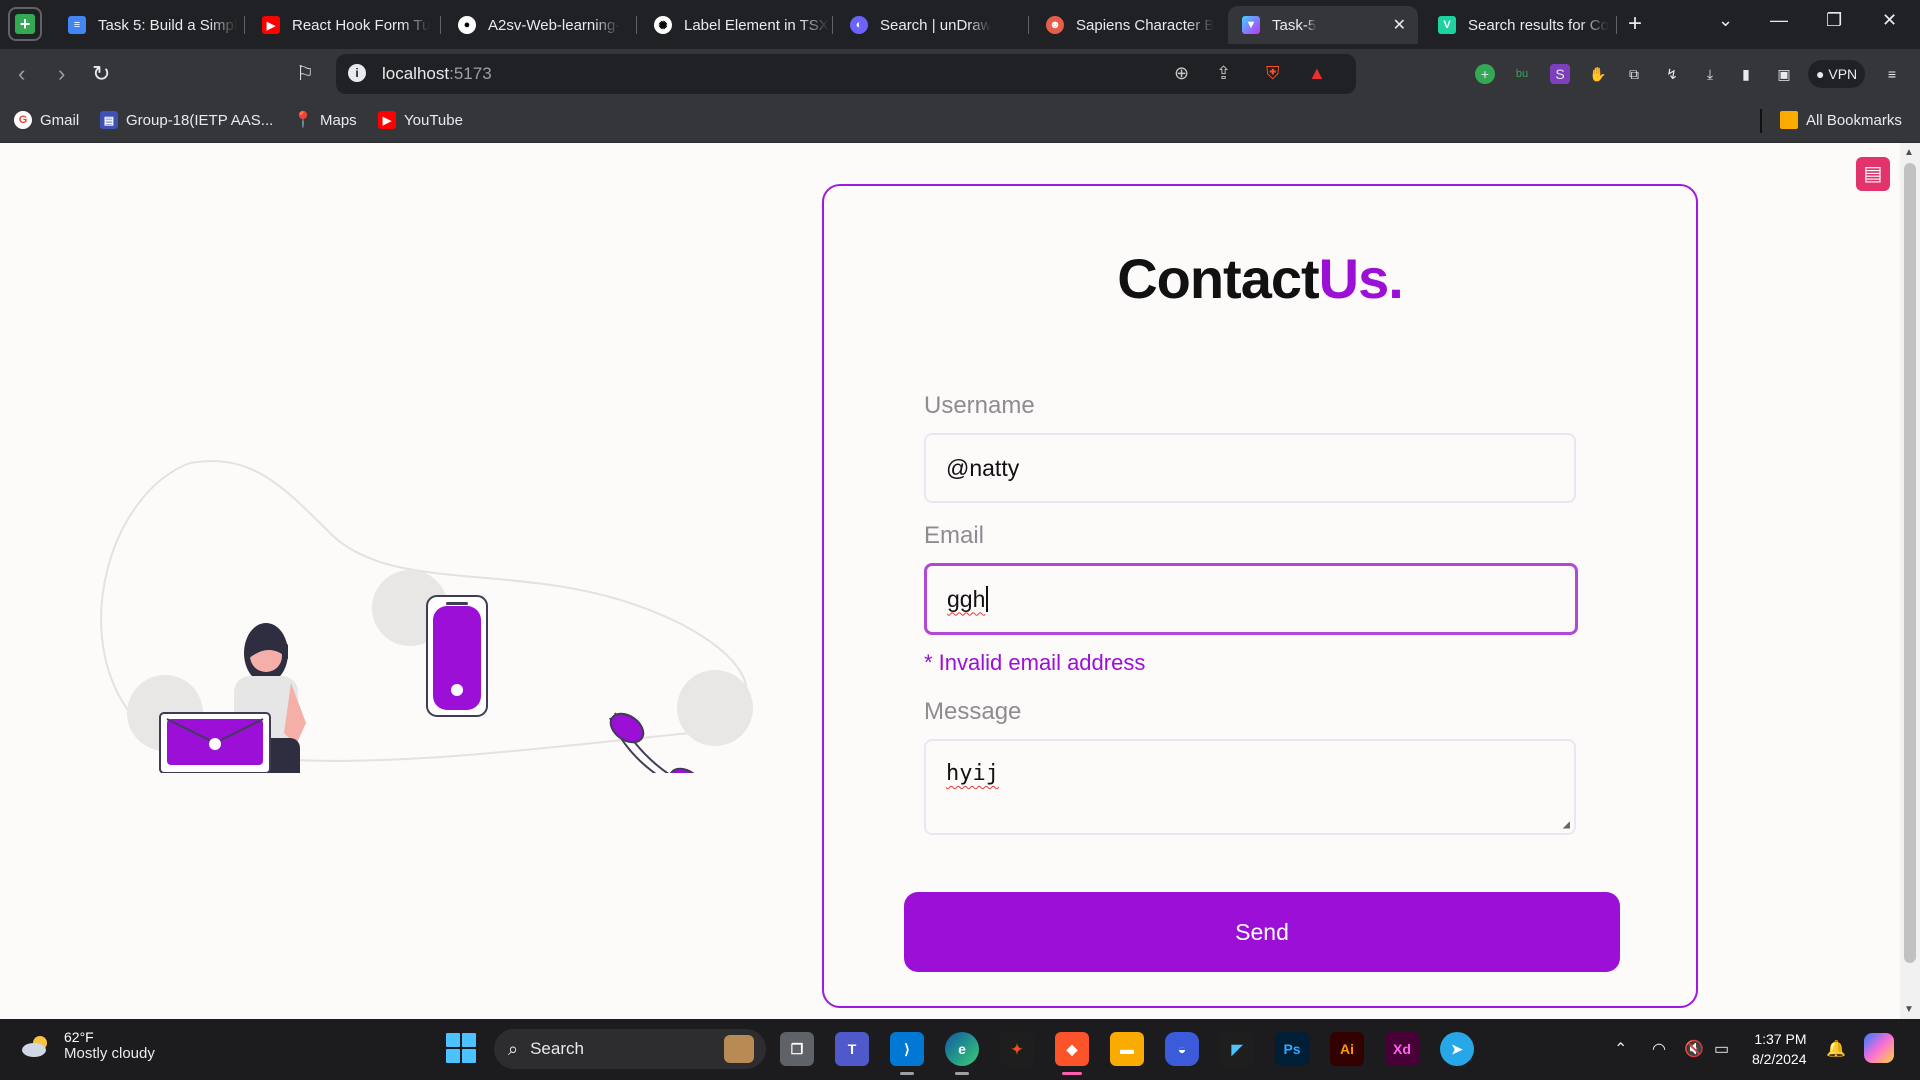  I want to click on battery-icon: ▭, so click(1721, 1049).